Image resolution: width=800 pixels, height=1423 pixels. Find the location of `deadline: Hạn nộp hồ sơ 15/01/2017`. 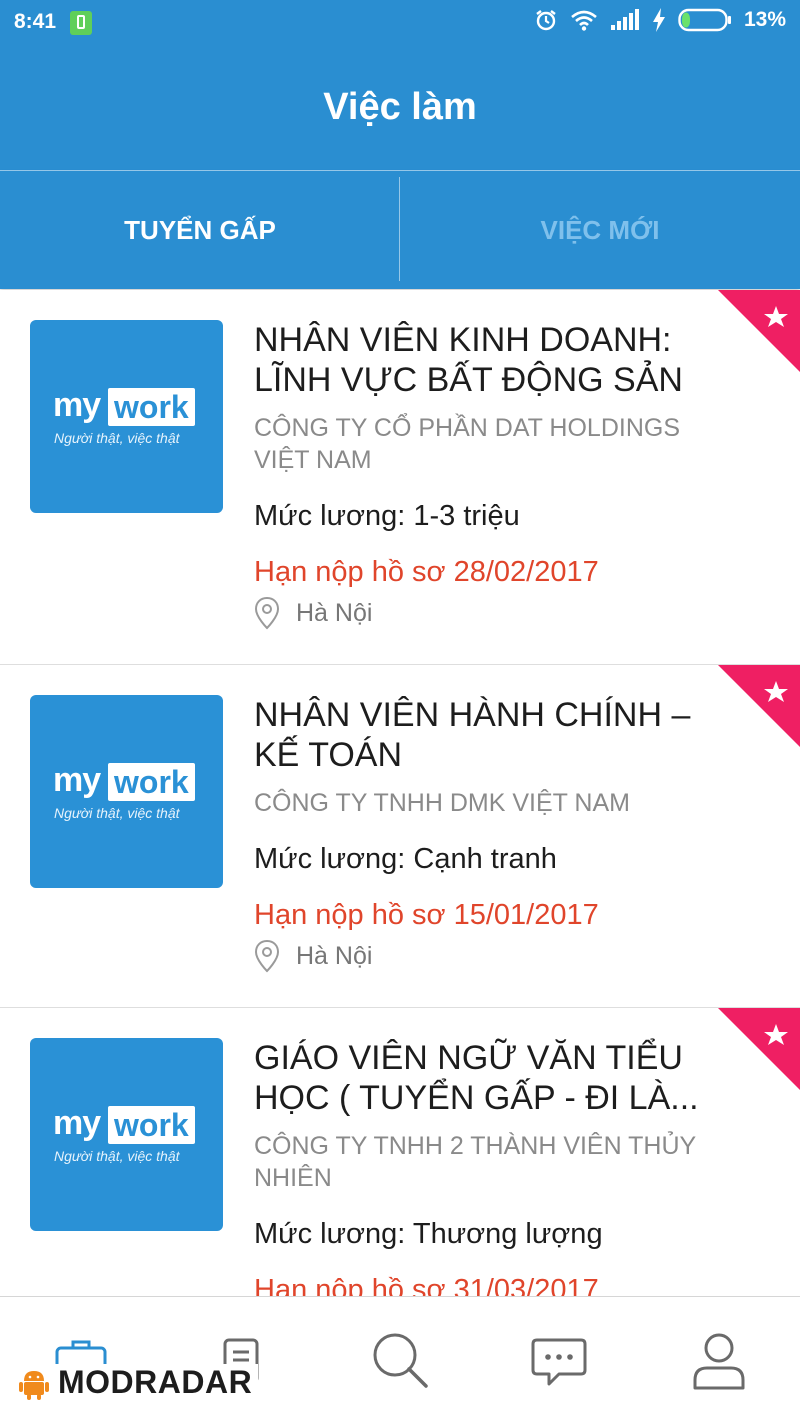

deadline: Hạn nộp hồ sơ 15/01/2017 is located at coordinates (426, 915).